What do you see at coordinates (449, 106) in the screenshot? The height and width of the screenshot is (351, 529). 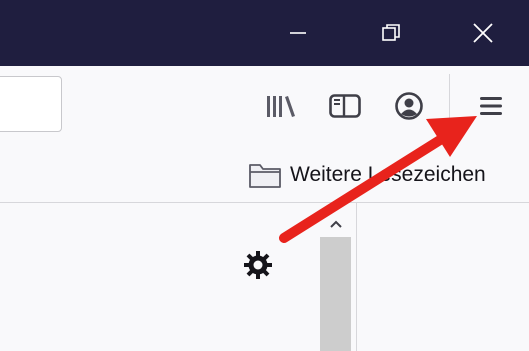 I see `toolbar-separator` at bounding box center [449, 106].